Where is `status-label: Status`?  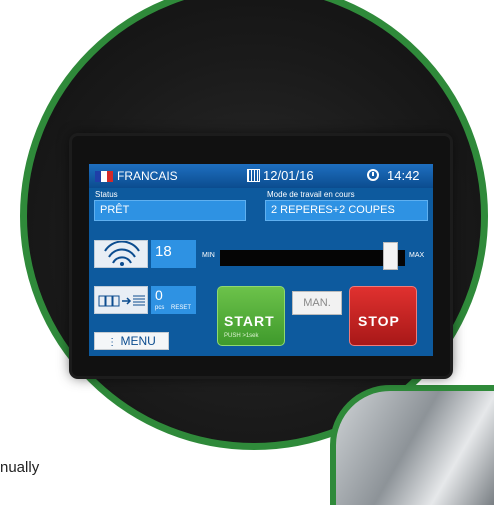
status-label: Status is located at coordinates (106, 194).